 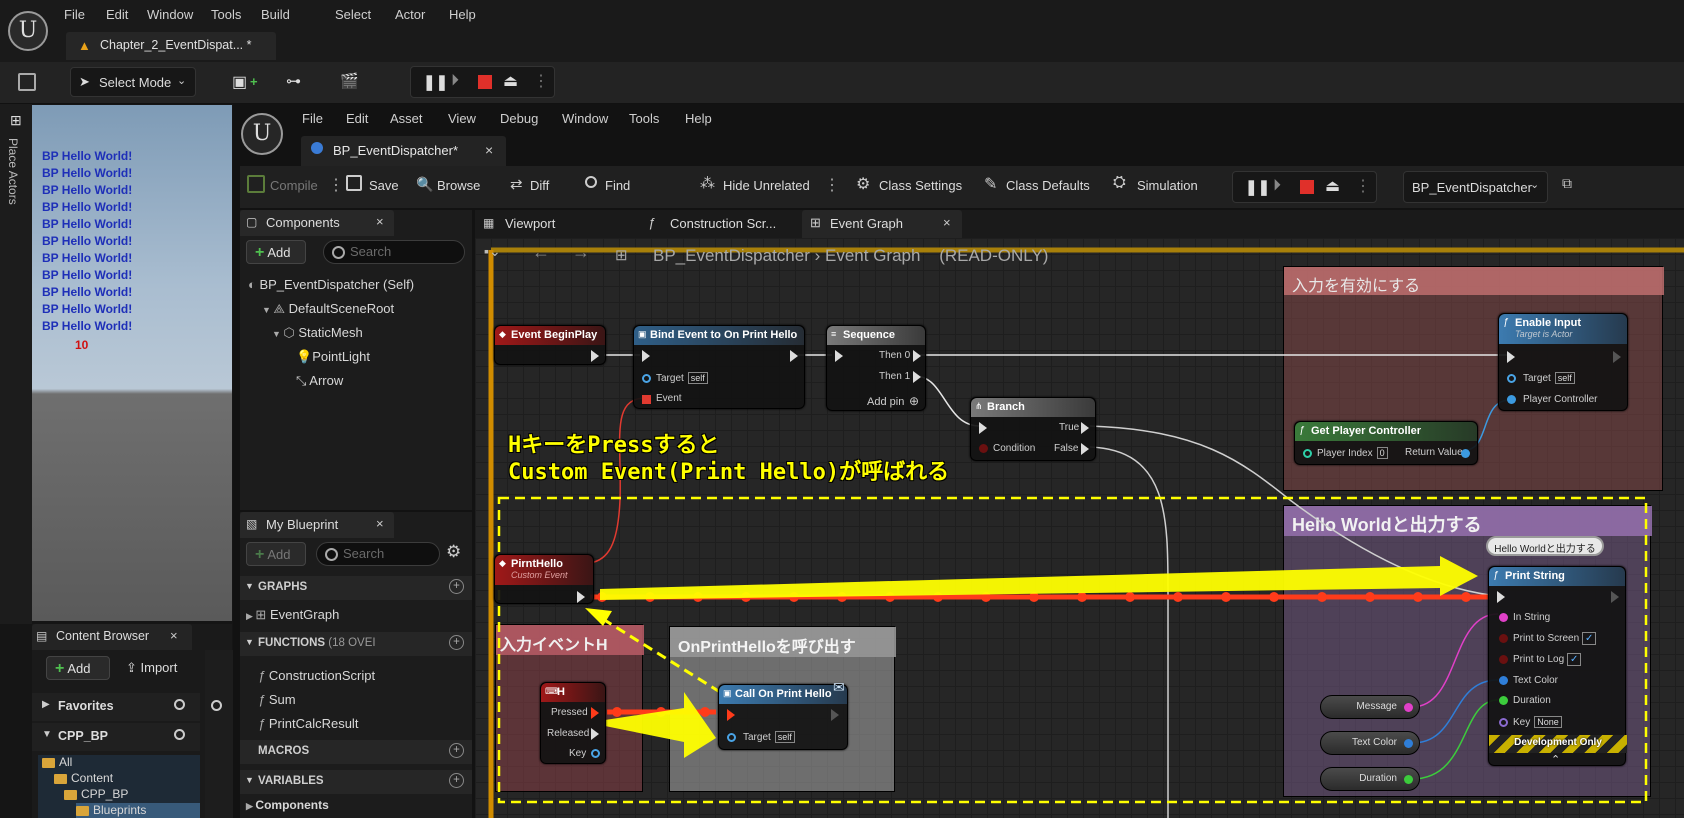 I want to click on then0-pin, so click(x=917, y=356).